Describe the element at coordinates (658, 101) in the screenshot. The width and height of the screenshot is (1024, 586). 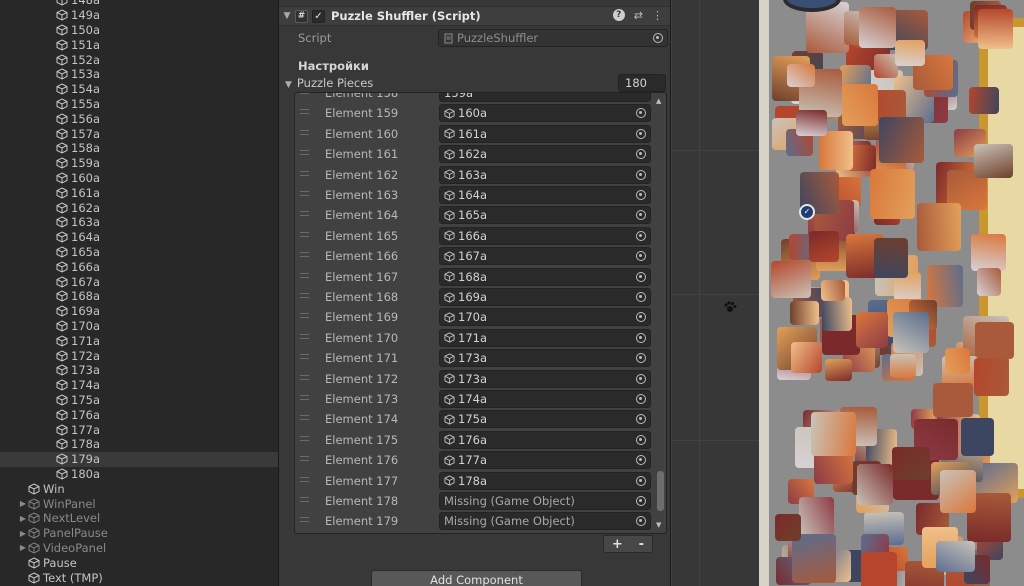
I see `scroll-up-icon: ▲` at that location.